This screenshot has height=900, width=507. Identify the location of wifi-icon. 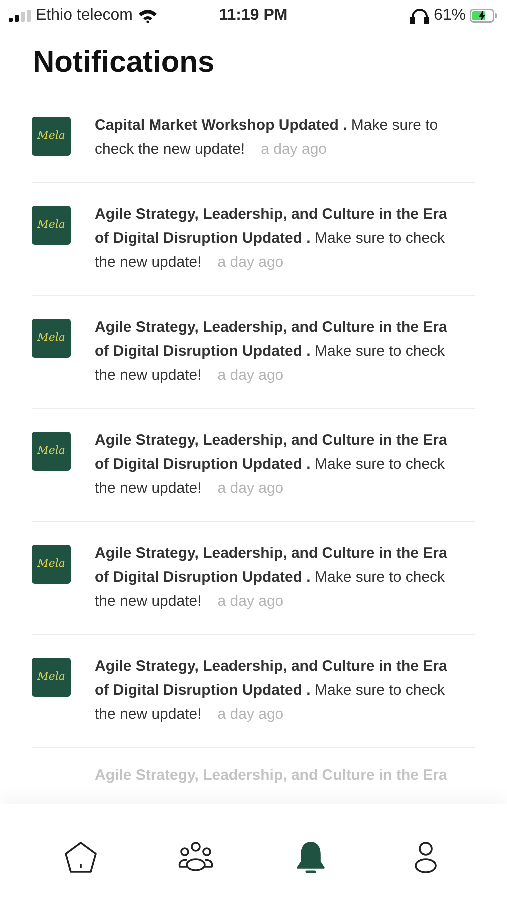
(148, 16).